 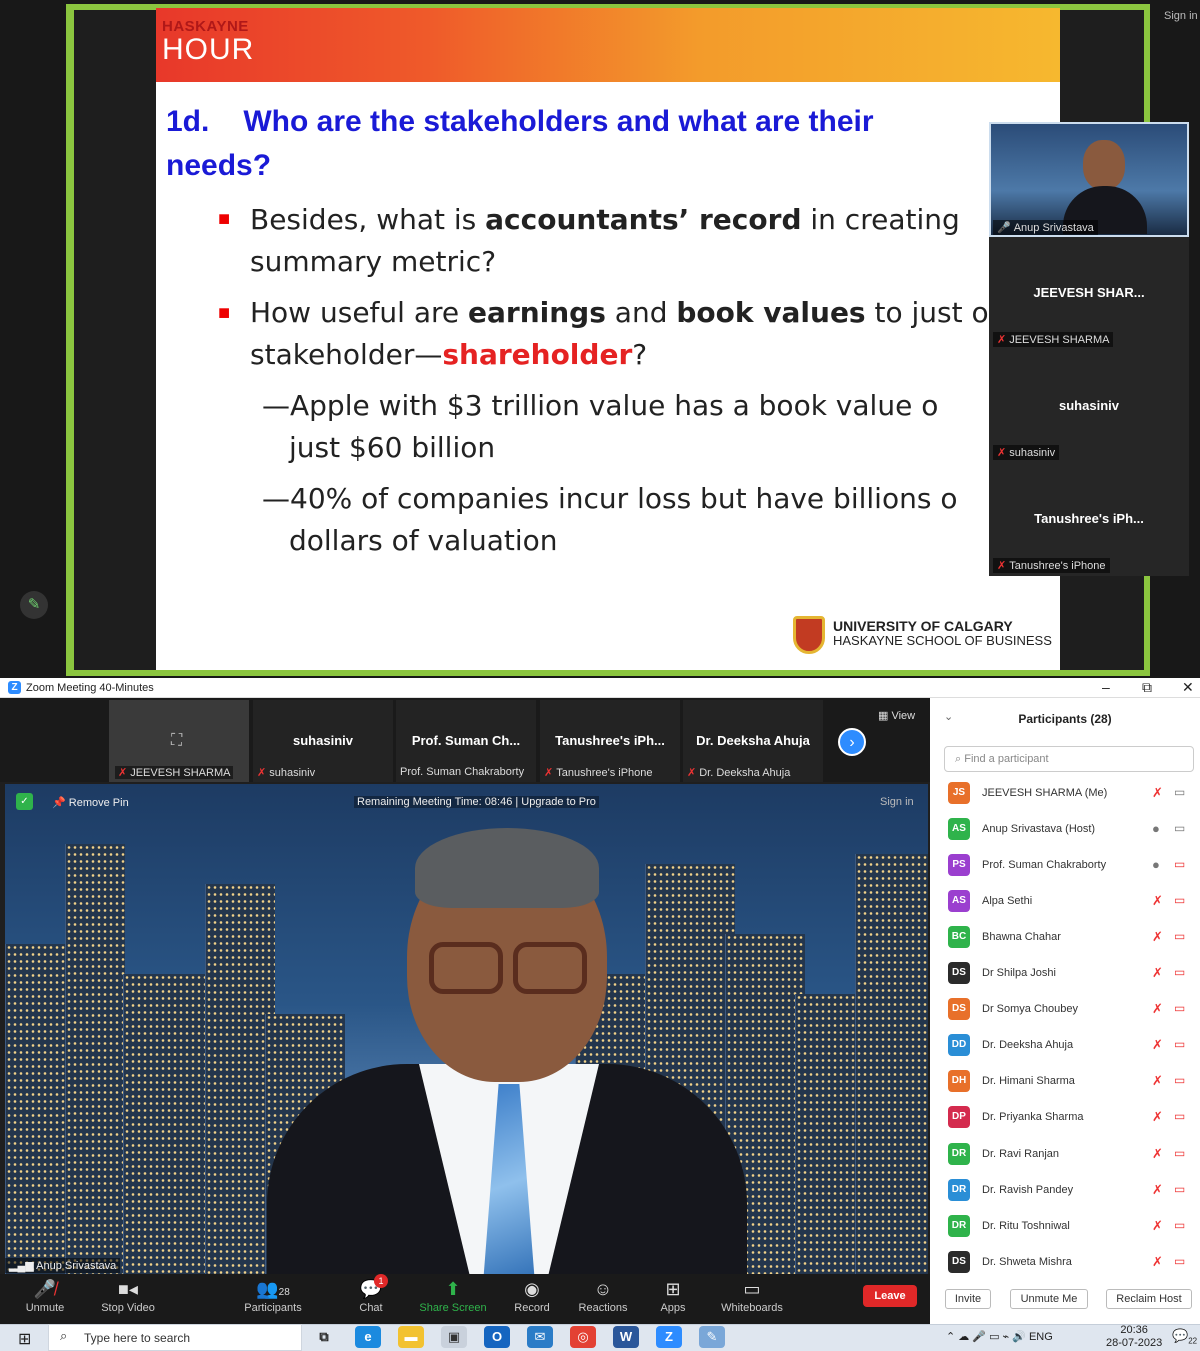 What do you see at coordinates (1065, 1046) in the screenshot?
I see `participant-row: DD Dr. Deeksha Ahuja ✗ ▭` at bounding box center [1065, 1046].